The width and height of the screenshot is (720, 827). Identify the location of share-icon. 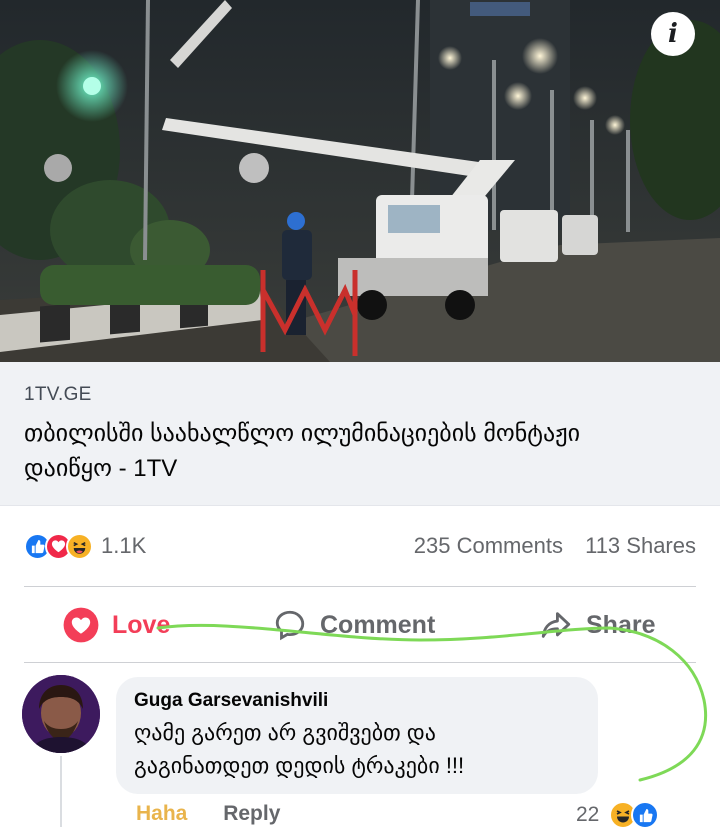
(556, 625).